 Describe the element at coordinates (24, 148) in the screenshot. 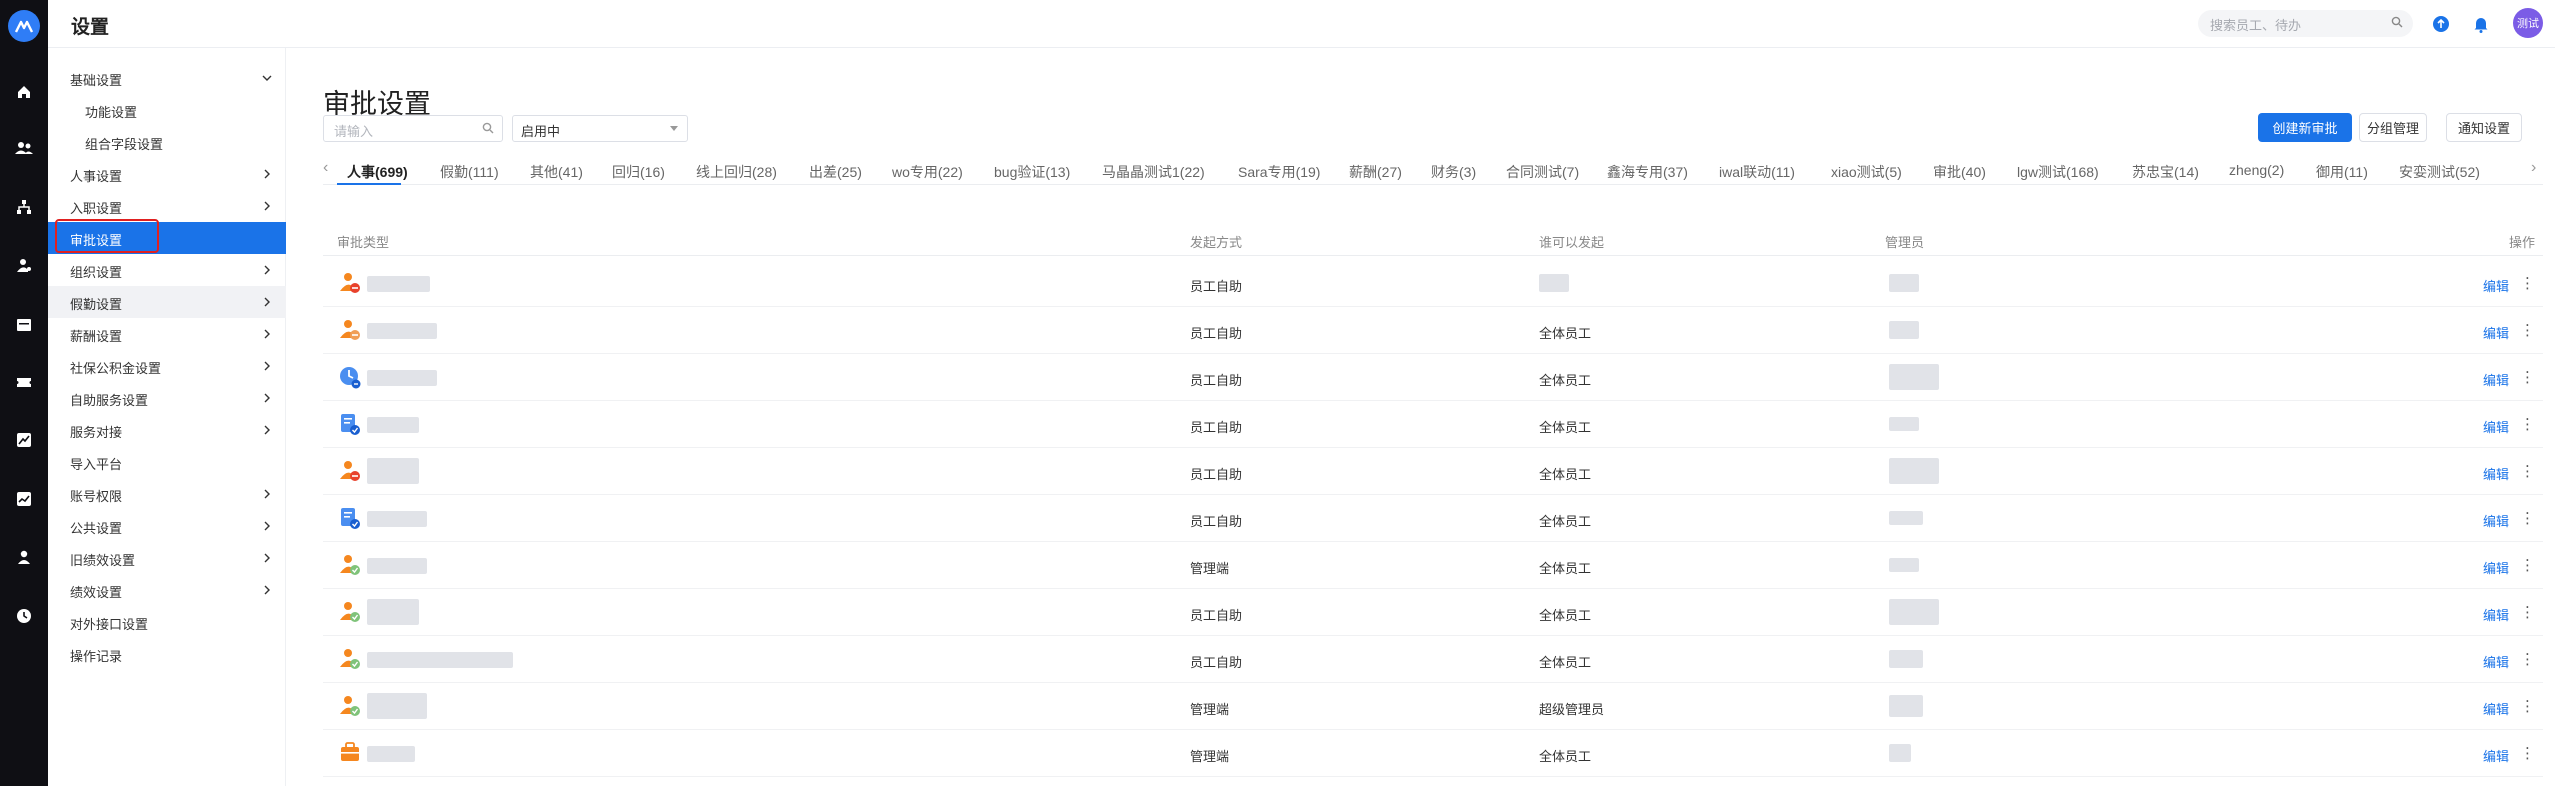

I see `people-icon` at that location.